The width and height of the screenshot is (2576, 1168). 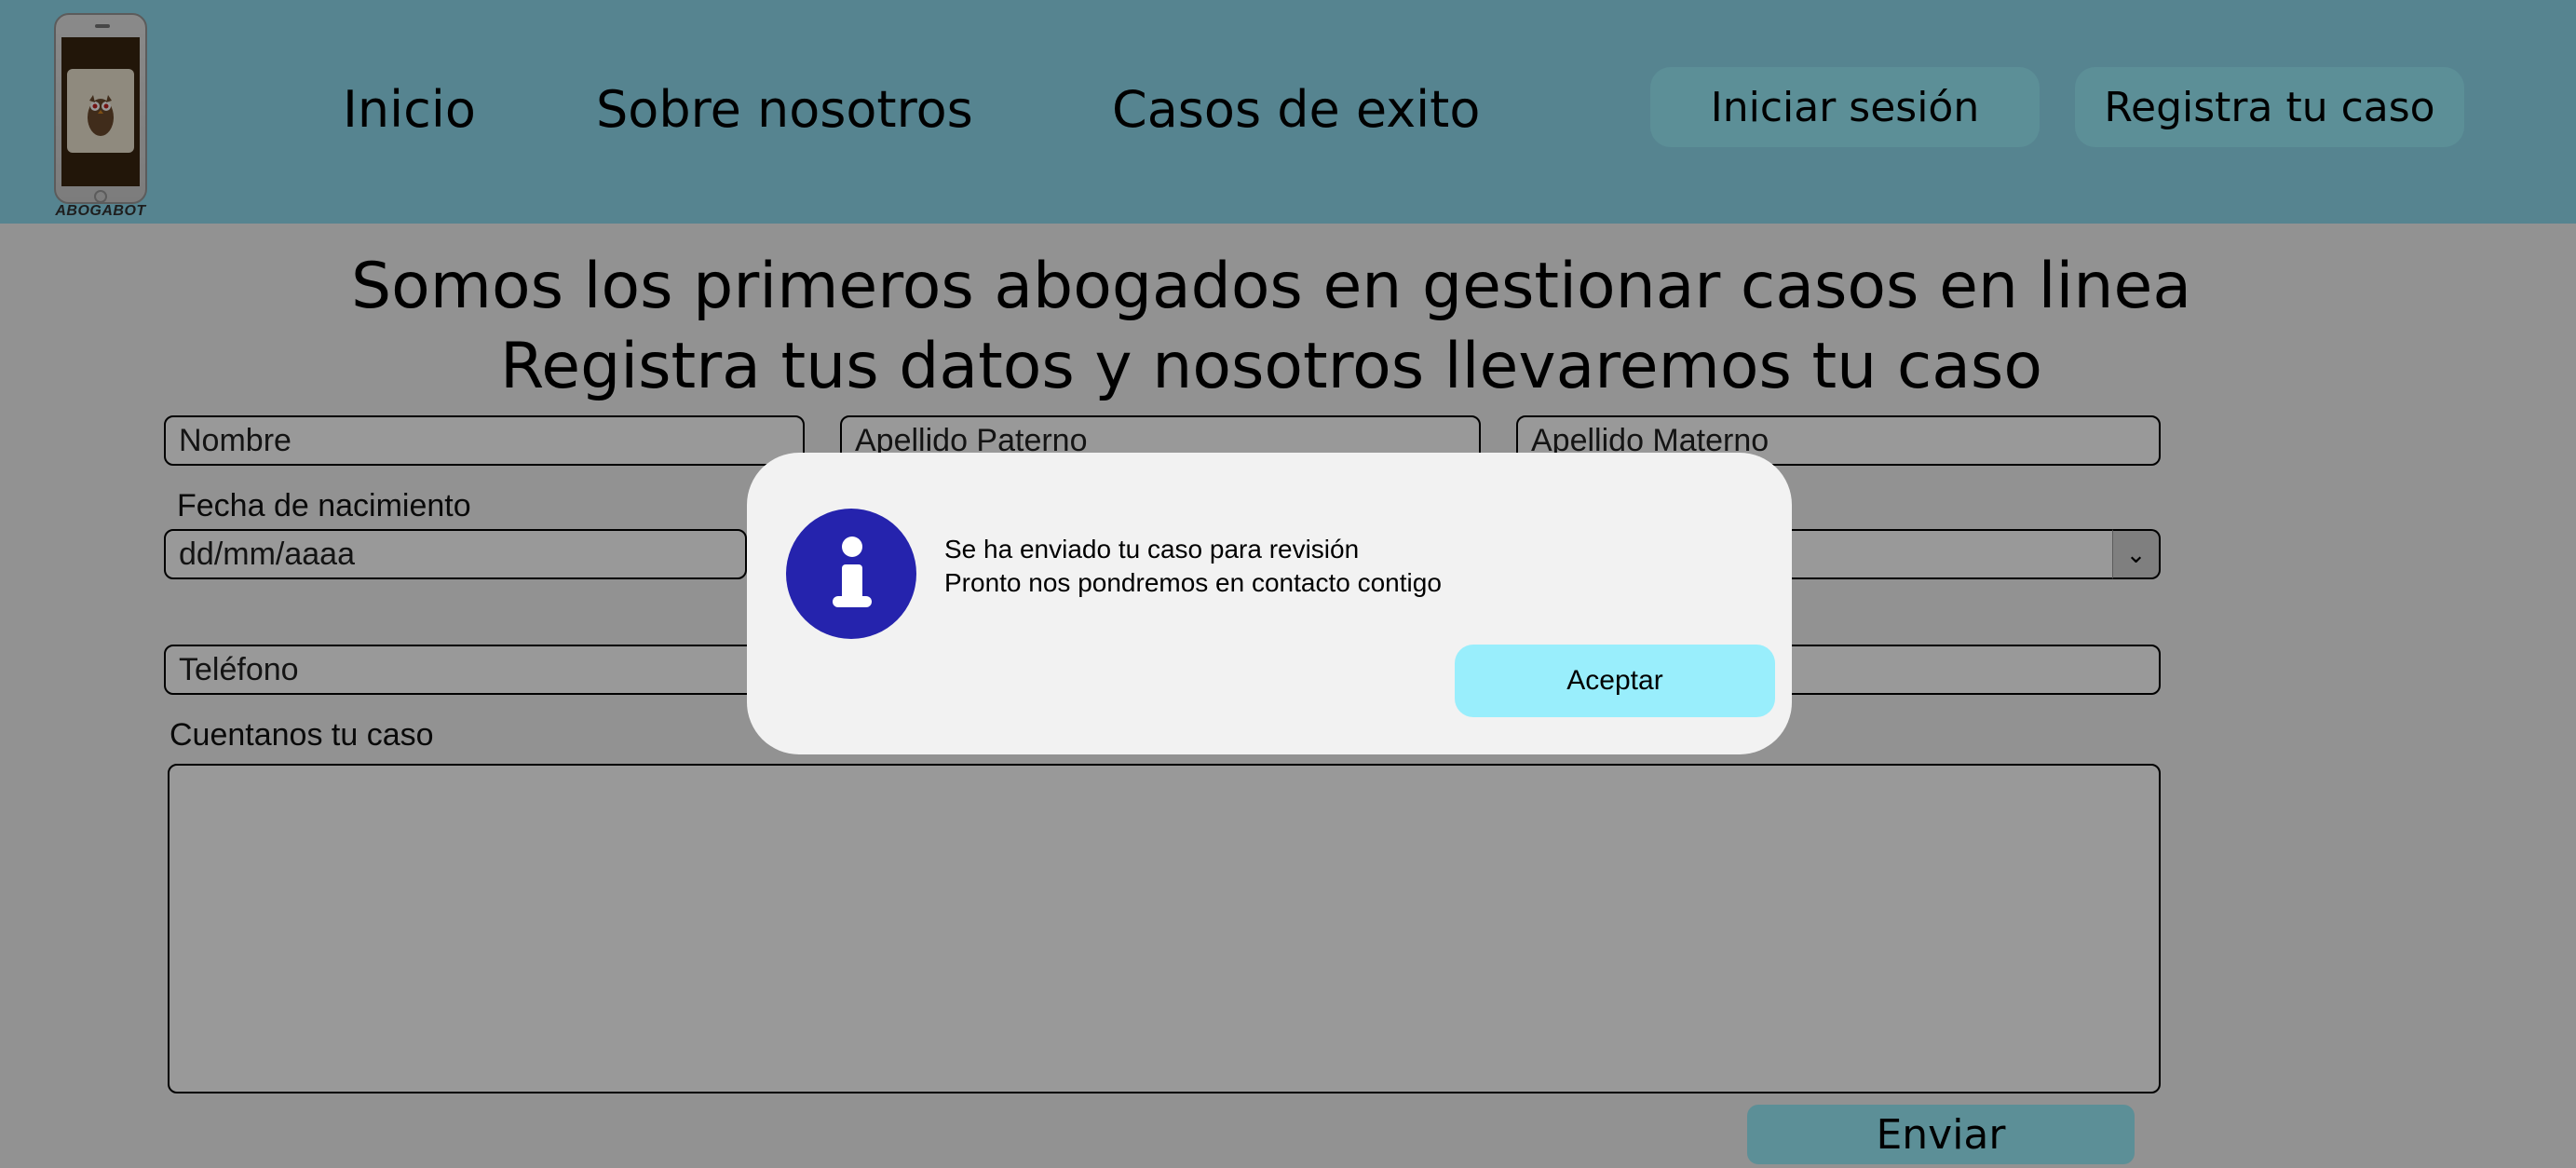 What do you see at coordinates (852, 546) in the screenshot?
I see `info-icon-dot` at bounding box center [852, 546].